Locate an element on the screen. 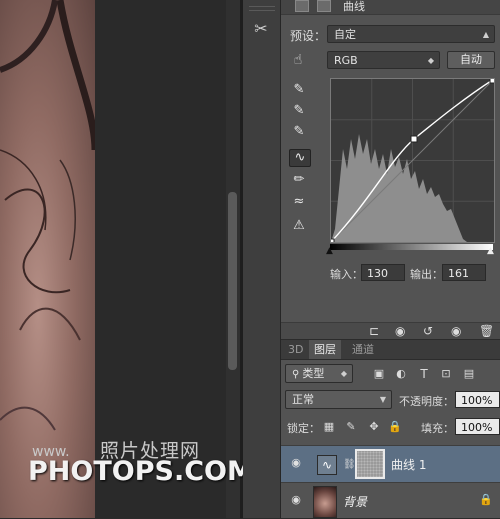  lock-transparent-icon: ▦ is located at coordinates (329, 427).